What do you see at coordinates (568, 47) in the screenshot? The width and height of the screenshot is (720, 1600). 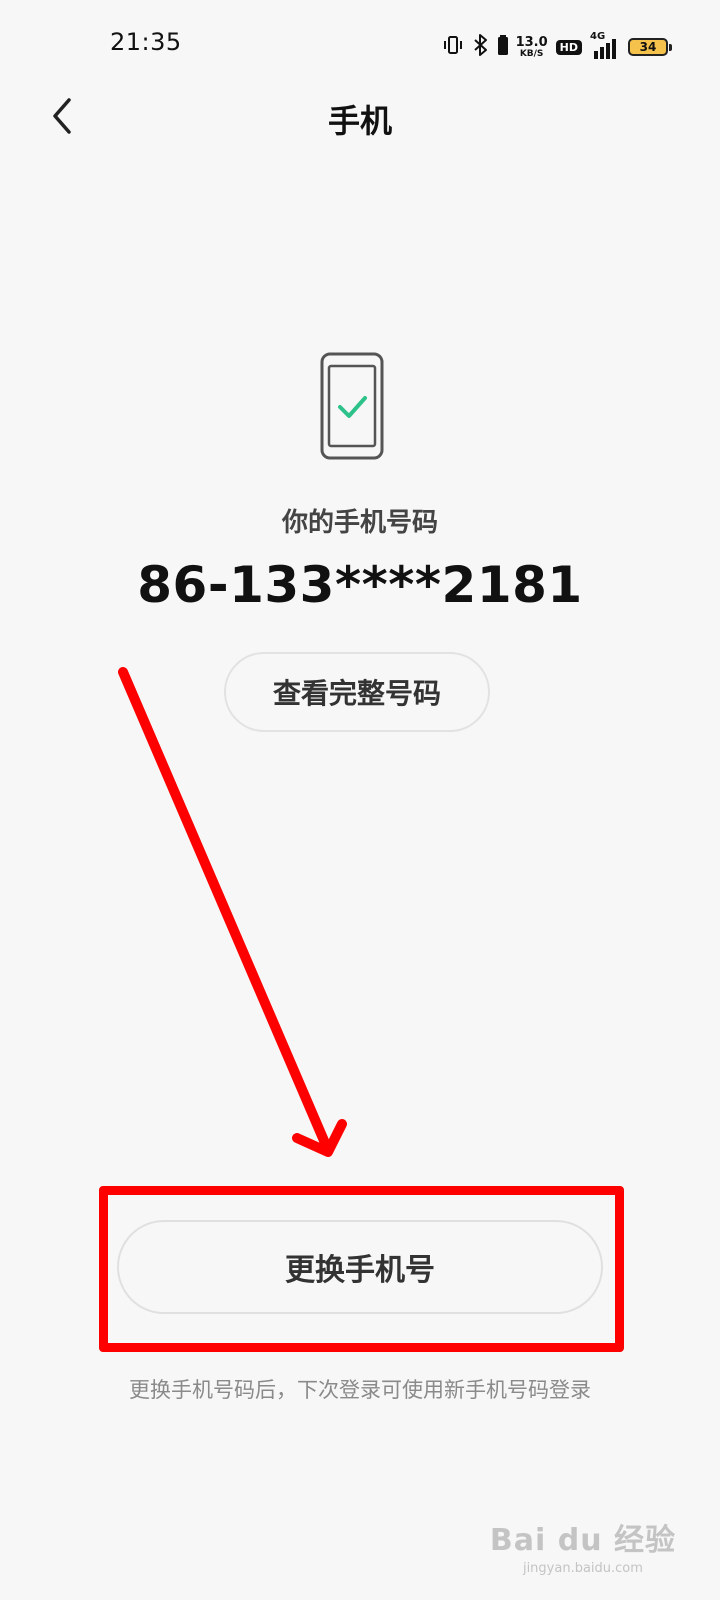 I see `hd-badge: HD` at bounding box center [568, 47].